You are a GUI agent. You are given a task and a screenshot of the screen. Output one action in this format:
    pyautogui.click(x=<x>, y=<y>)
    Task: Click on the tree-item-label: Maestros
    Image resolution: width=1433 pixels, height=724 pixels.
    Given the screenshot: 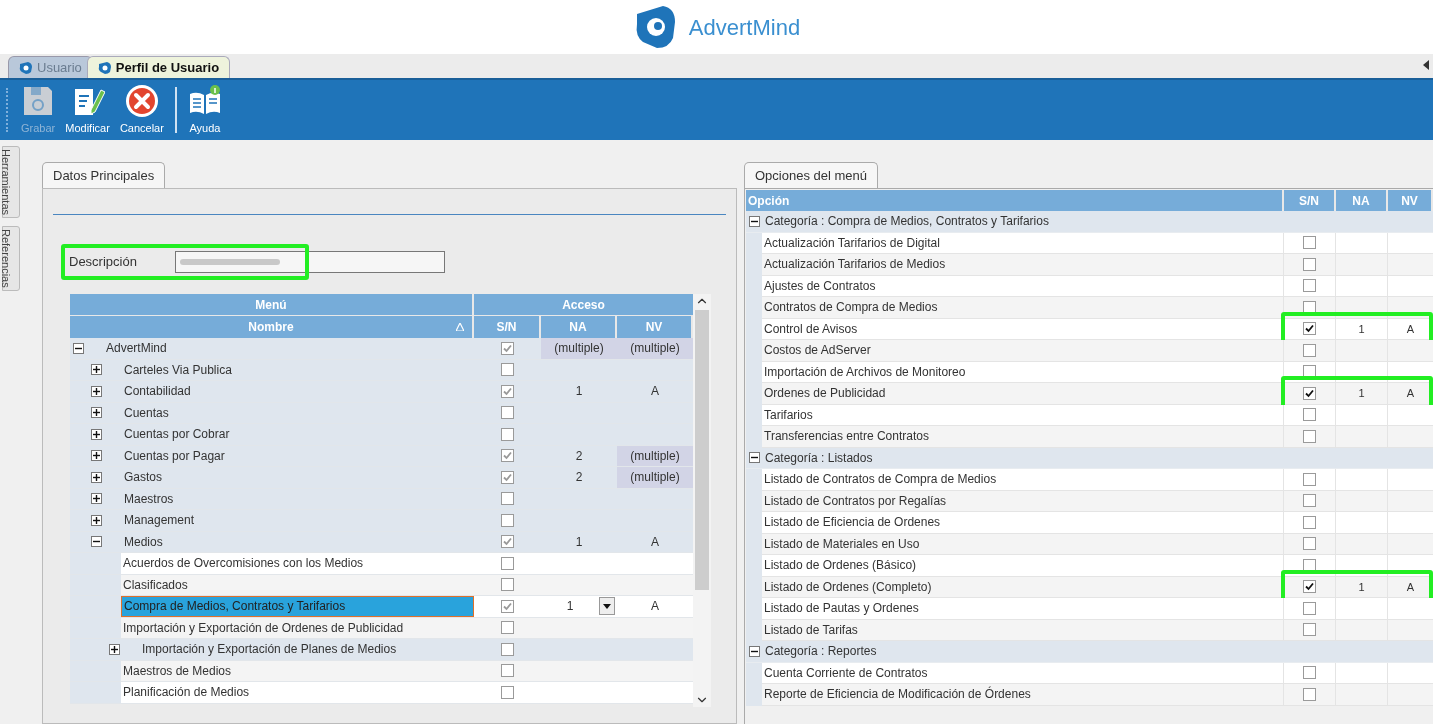 What is the action you would take?
    pyautogui.click(x=149, y=498)
    